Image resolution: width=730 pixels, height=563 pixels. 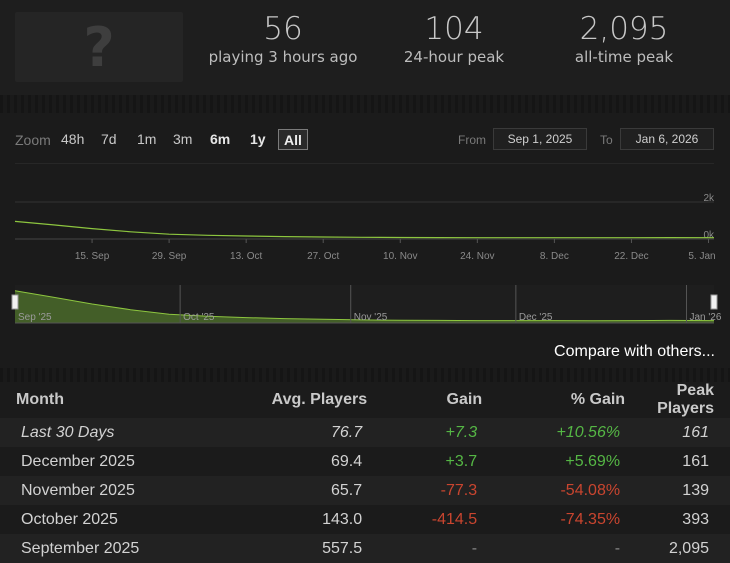 I want to click on gain-cell: -414.5, so click(x=441, y=519).